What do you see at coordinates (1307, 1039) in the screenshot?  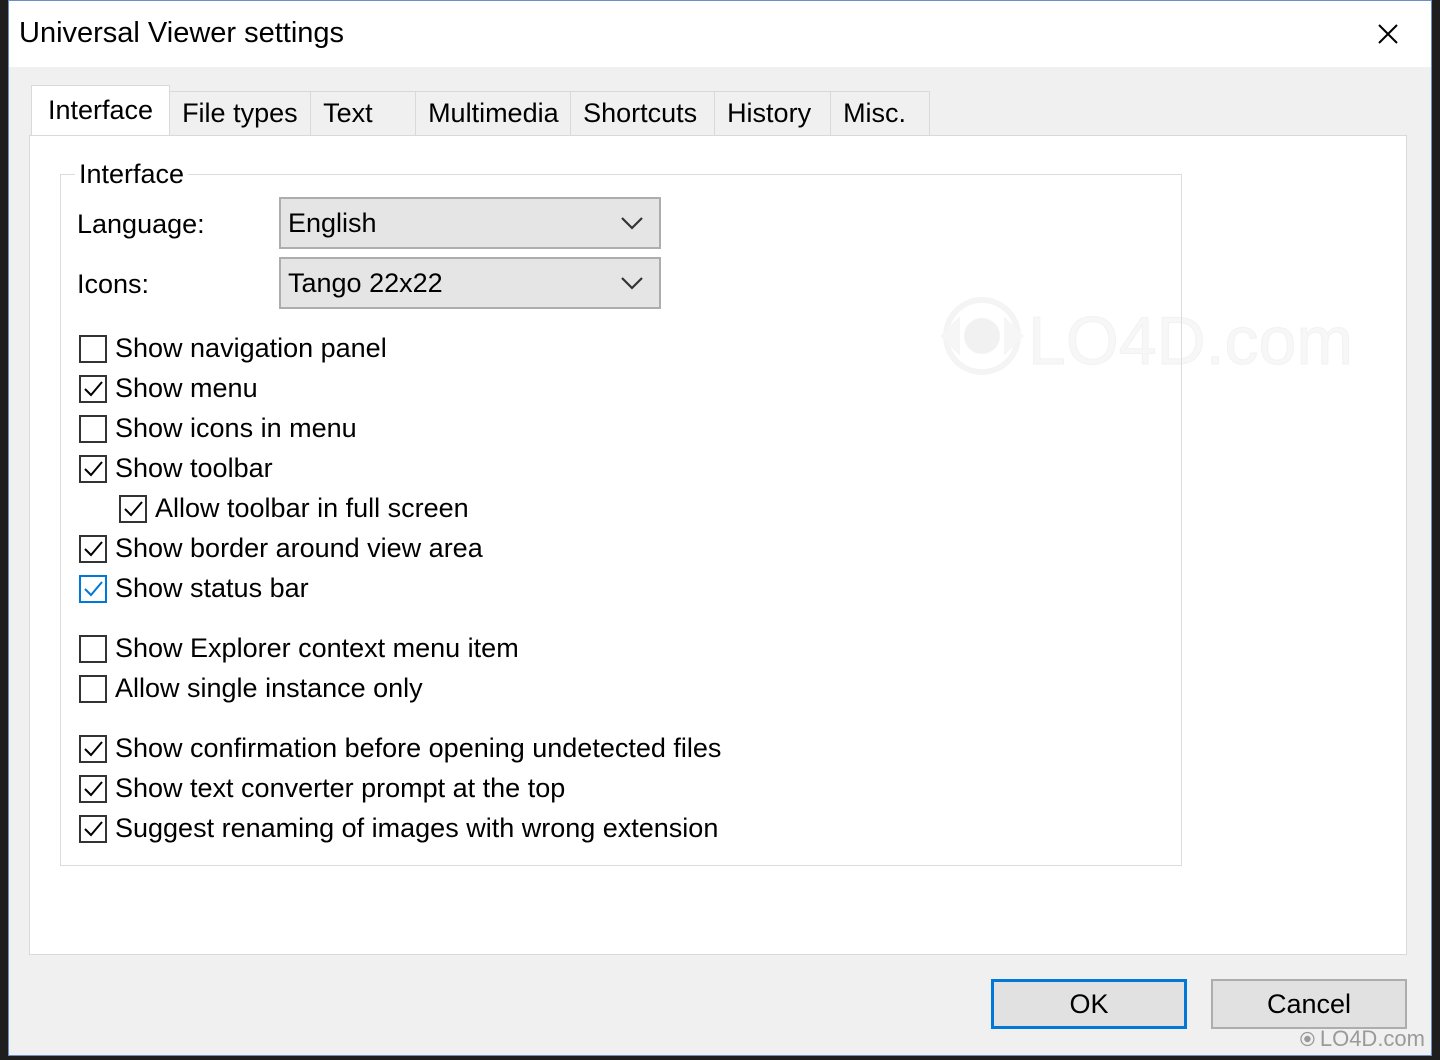 I see `lo4d-logo-icon` at bounding box center [1307, 1039].